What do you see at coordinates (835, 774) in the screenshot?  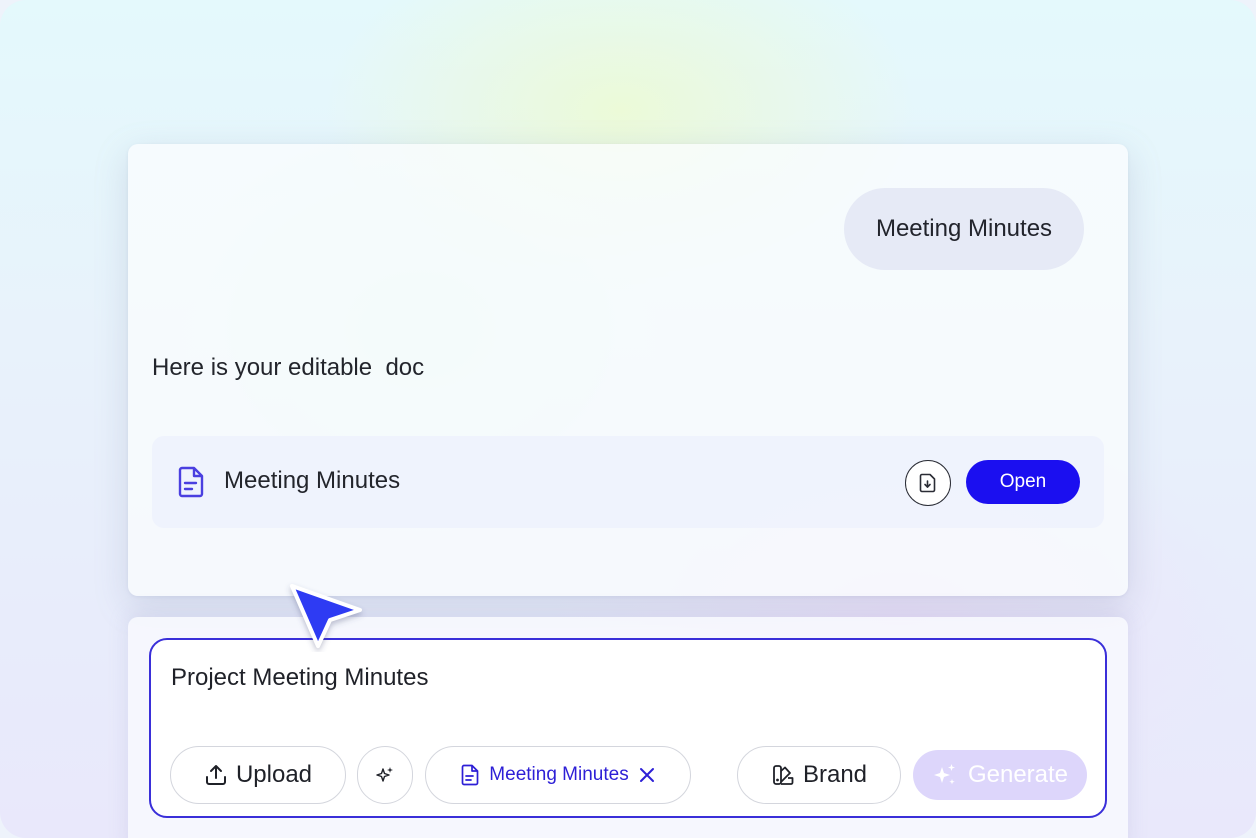 I see `brand-label: Brand` at bounding box center [835, 774].